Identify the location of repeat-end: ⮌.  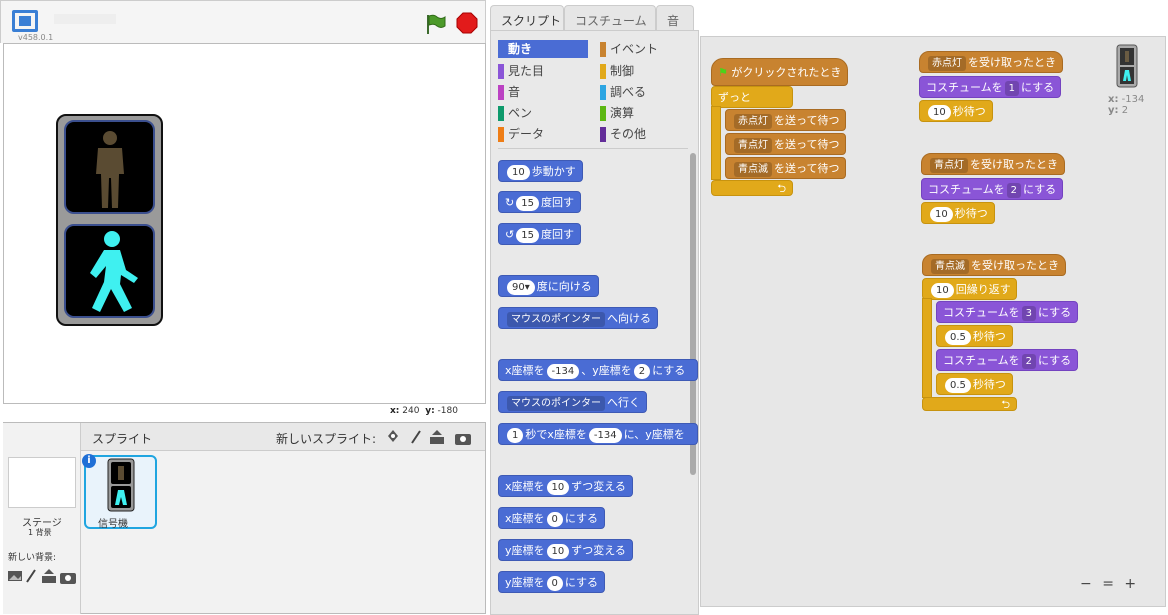
(969, 404).